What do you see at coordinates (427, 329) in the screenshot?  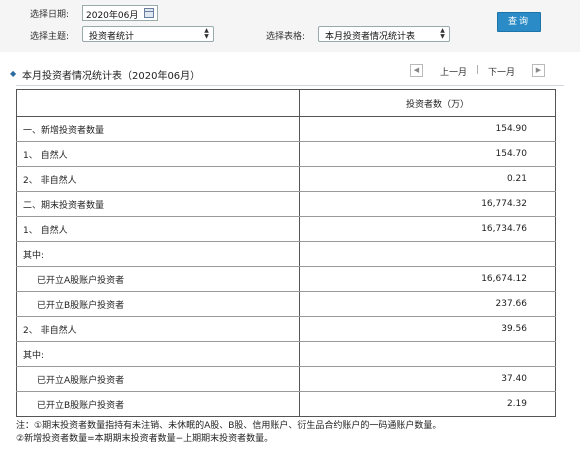 I see `row-value: 39.56` at bounding box center [427, 329].